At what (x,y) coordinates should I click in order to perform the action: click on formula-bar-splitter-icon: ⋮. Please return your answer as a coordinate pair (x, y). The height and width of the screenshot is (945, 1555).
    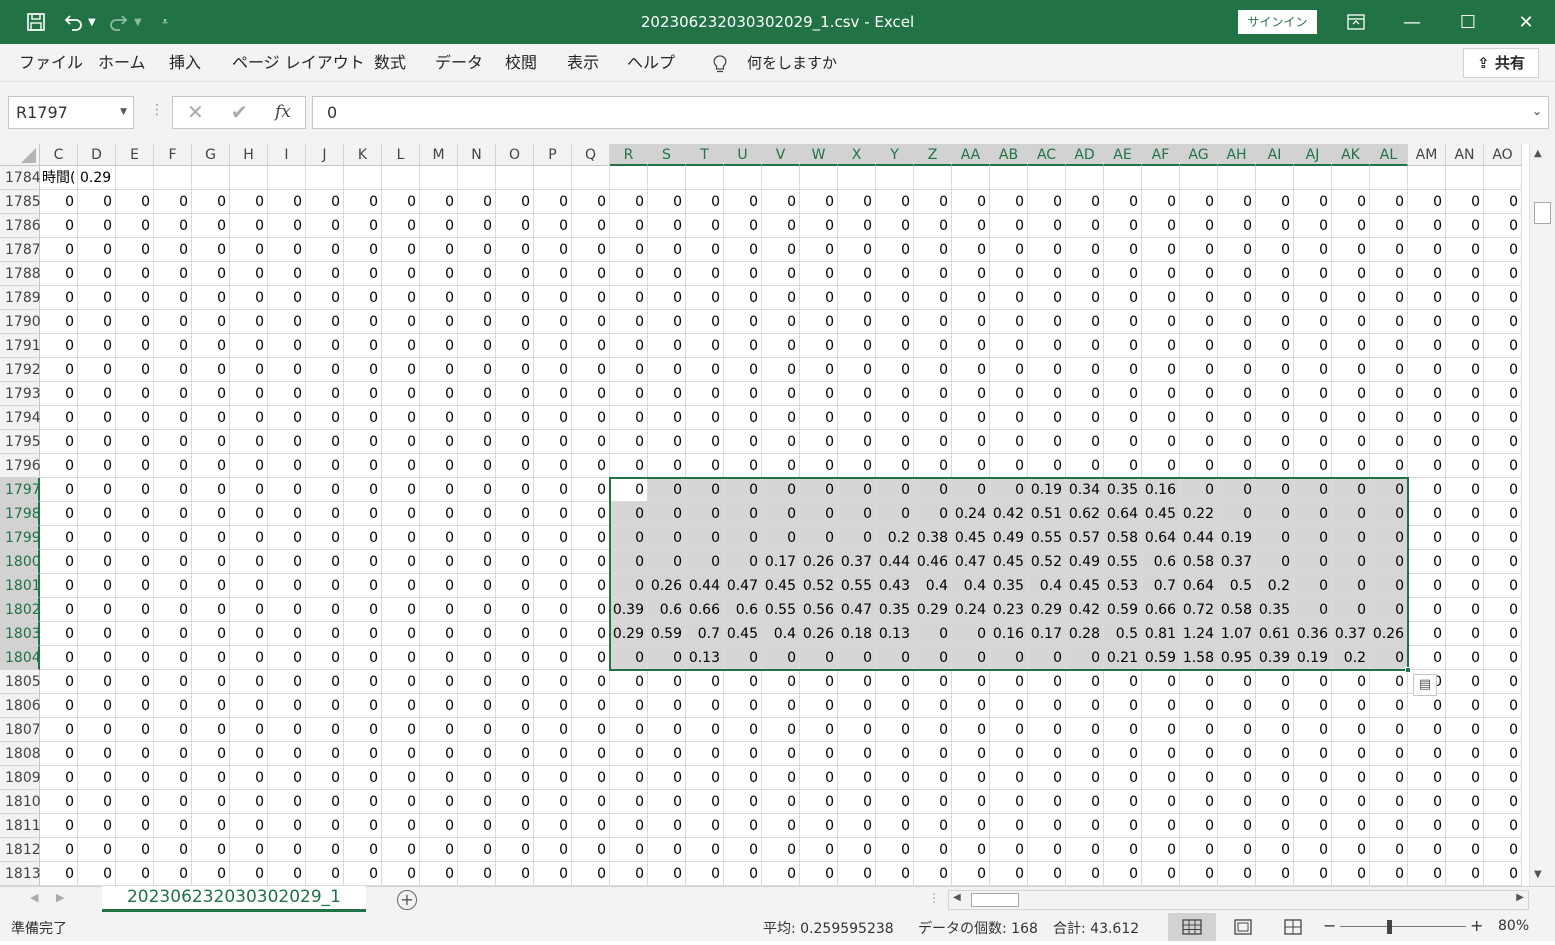
    Looking at the image, I should click on (157, 110).